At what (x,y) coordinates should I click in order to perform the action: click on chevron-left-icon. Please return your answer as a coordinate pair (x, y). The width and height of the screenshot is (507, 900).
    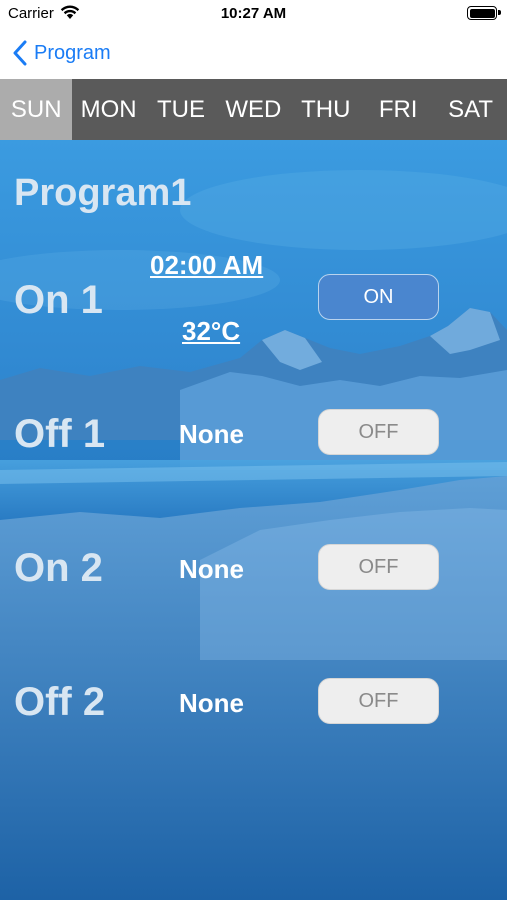
    Looking at the image, I should click on (20, 53).